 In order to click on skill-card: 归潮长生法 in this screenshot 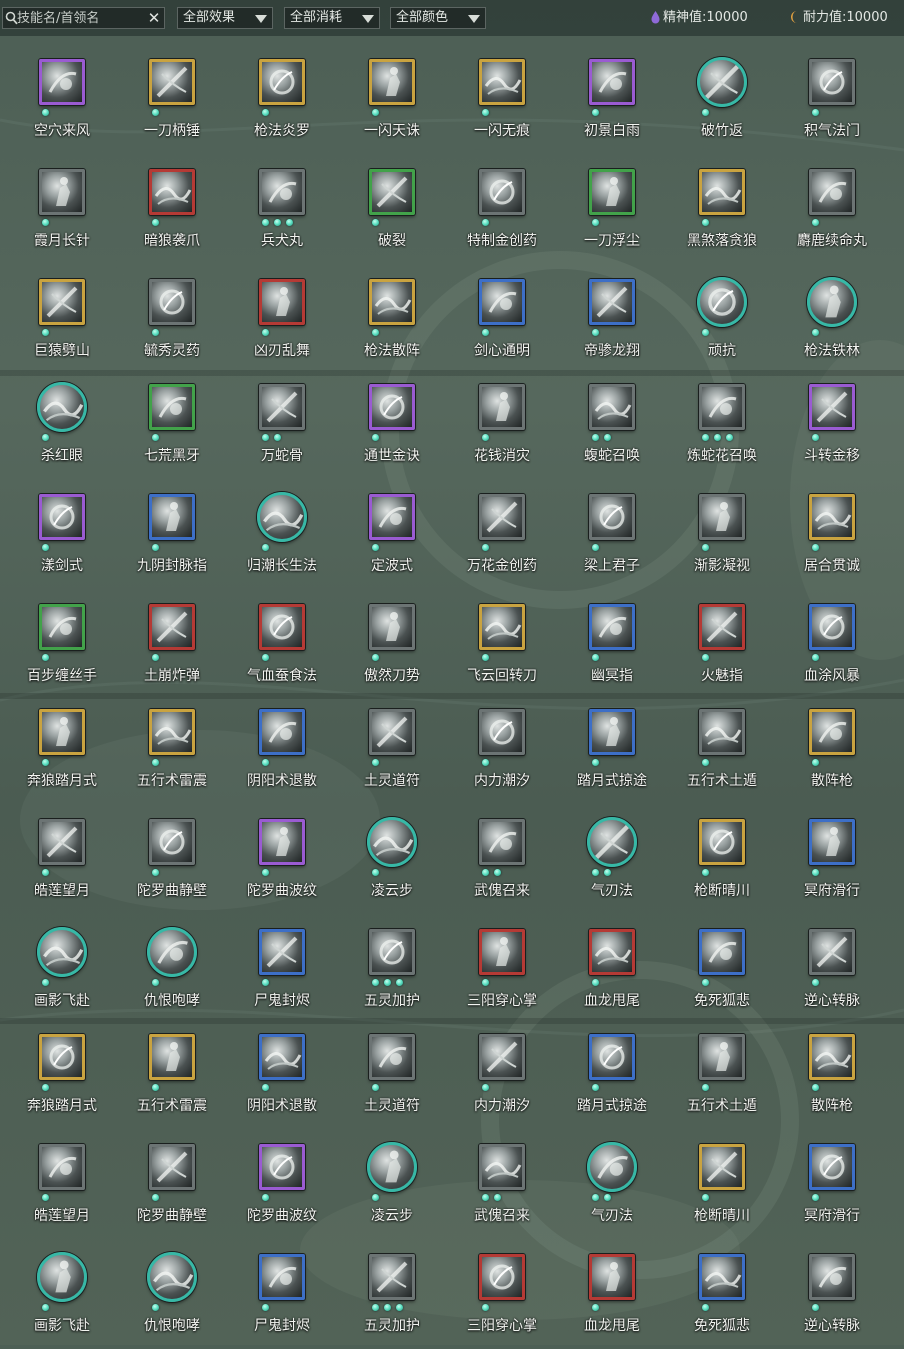, I will do `click(282, 539)`.